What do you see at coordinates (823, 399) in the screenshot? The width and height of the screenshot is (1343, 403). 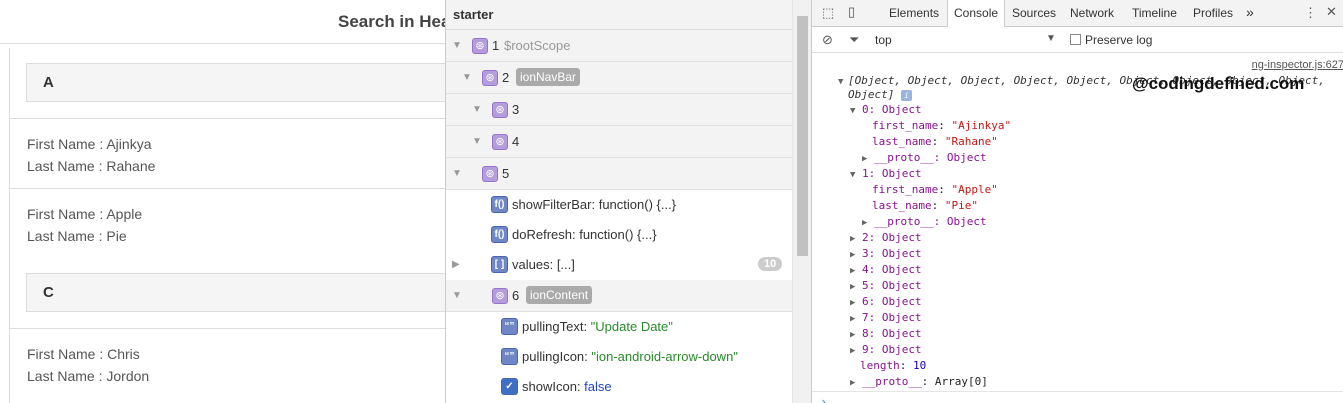 I see `console-prompt: ›` at bounding box center [823, 399].